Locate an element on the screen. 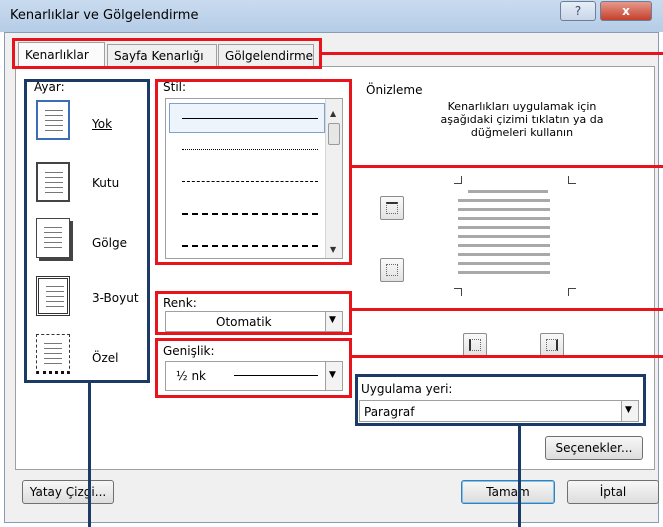 The width and height of the screenshot is (663, 527). right-border-icon is located at coordinates (552, 345).